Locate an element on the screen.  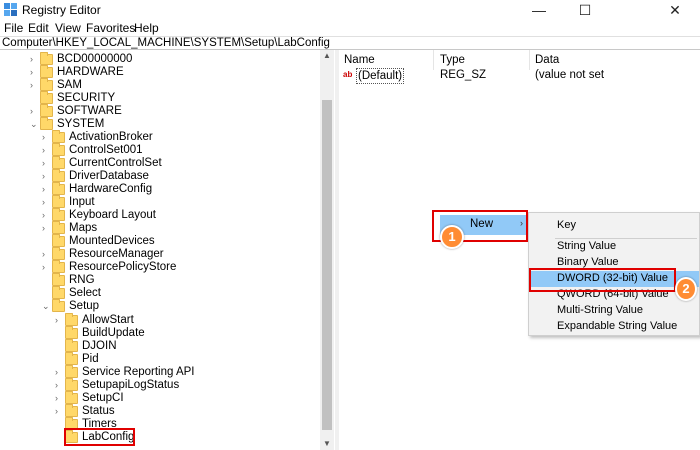
tree-item-sam: › SAM is located at coordinates (170, 85).